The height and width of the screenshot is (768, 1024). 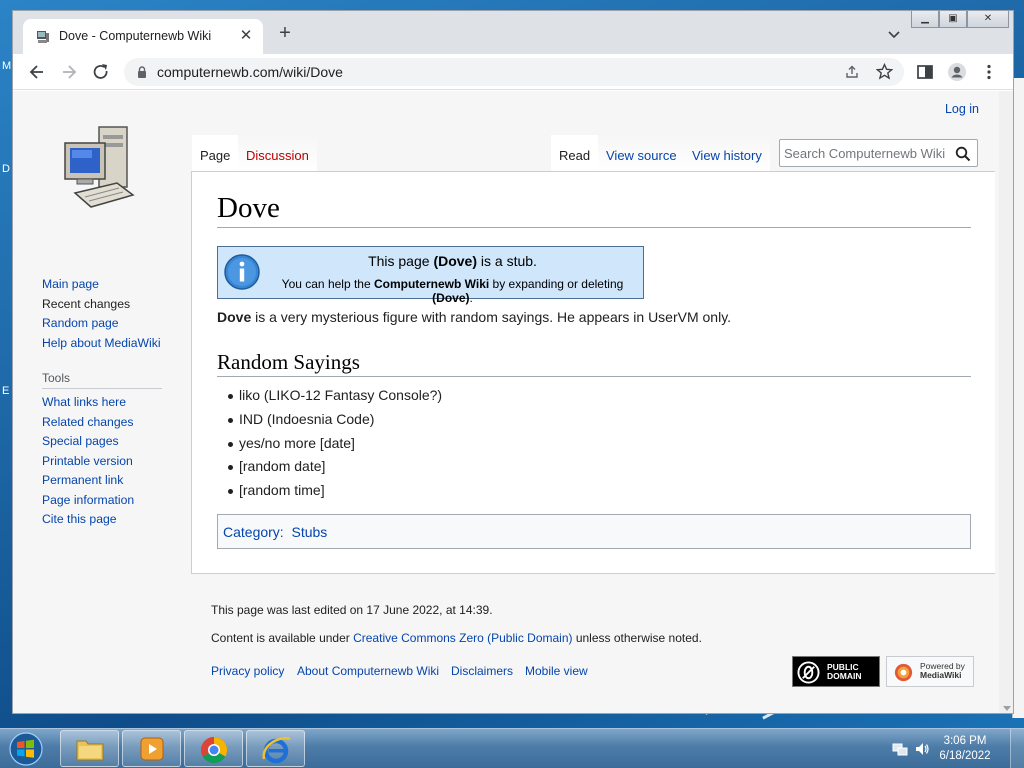 I want to click on tab-view-source: View source, so click(x=641, y=153).